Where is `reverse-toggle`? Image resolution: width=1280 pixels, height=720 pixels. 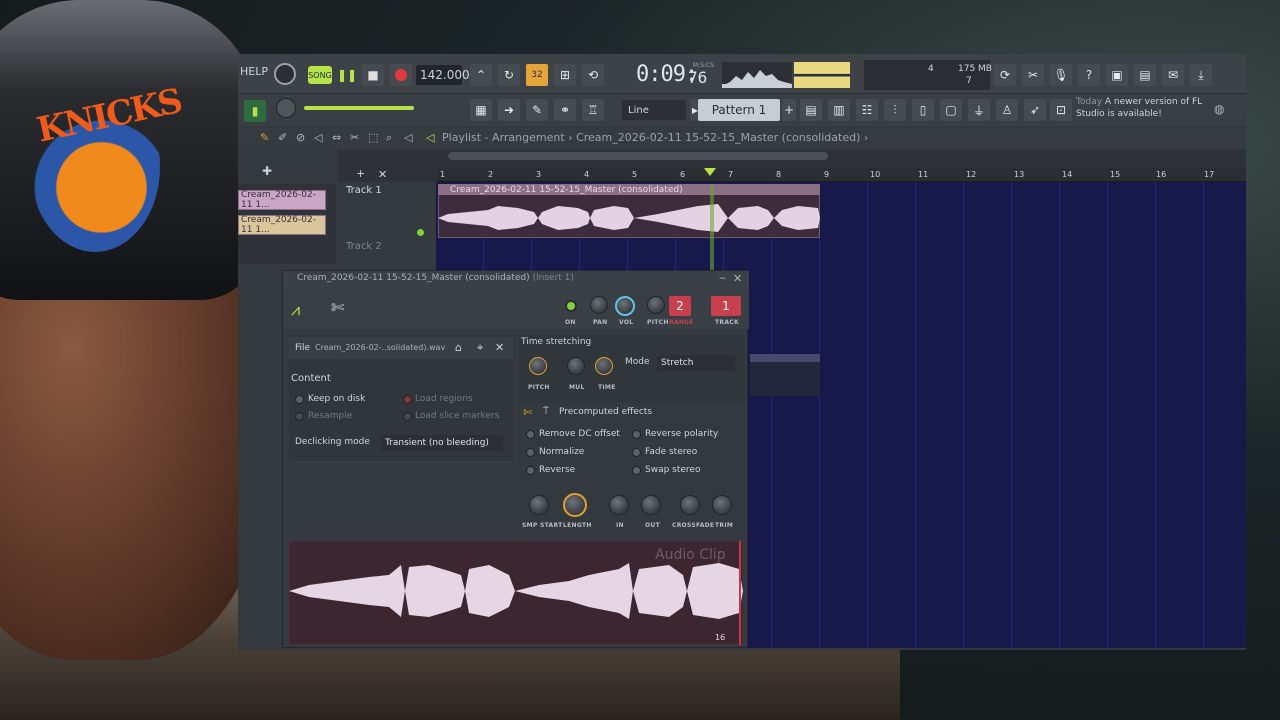 reverse-toggle is located at coordinates (530, 470).